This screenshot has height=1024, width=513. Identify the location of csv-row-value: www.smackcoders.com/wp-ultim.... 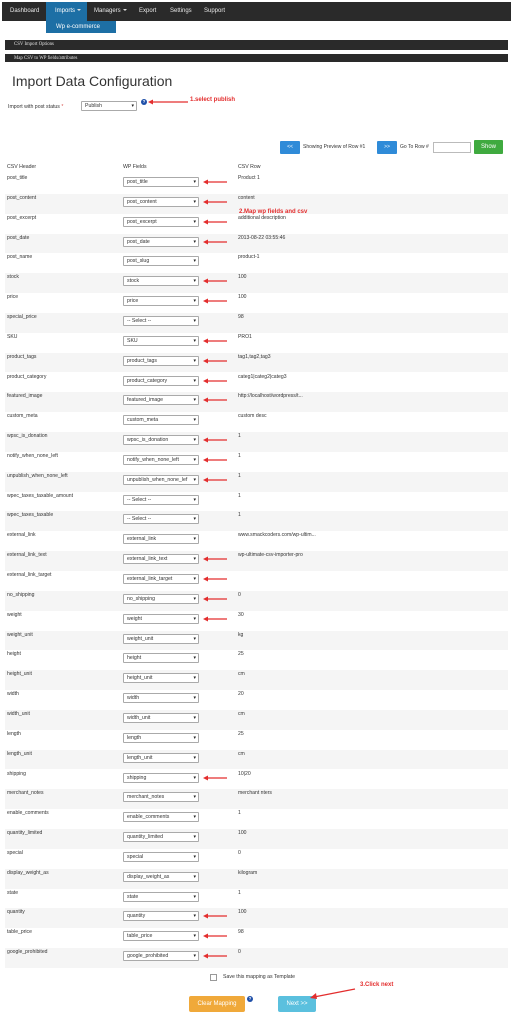
(277, 535).